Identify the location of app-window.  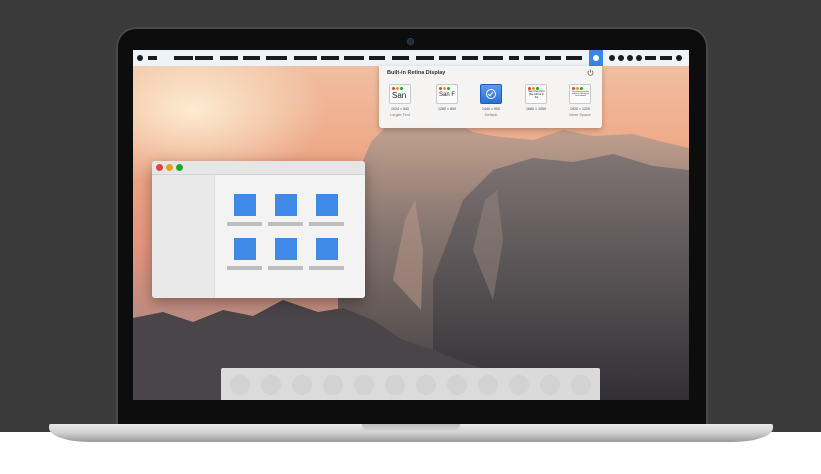
(258, 229).